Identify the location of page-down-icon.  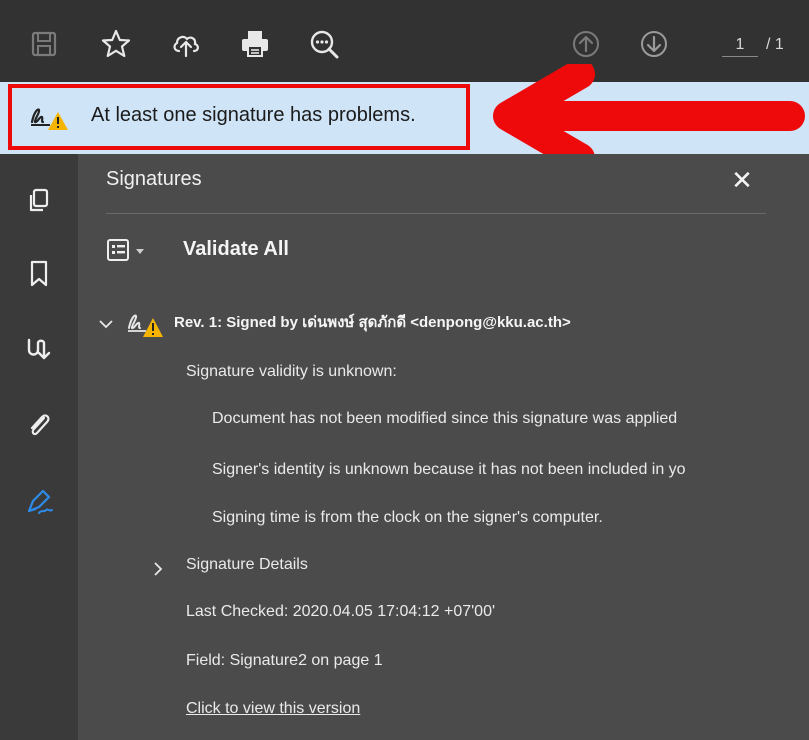
(654, 44).